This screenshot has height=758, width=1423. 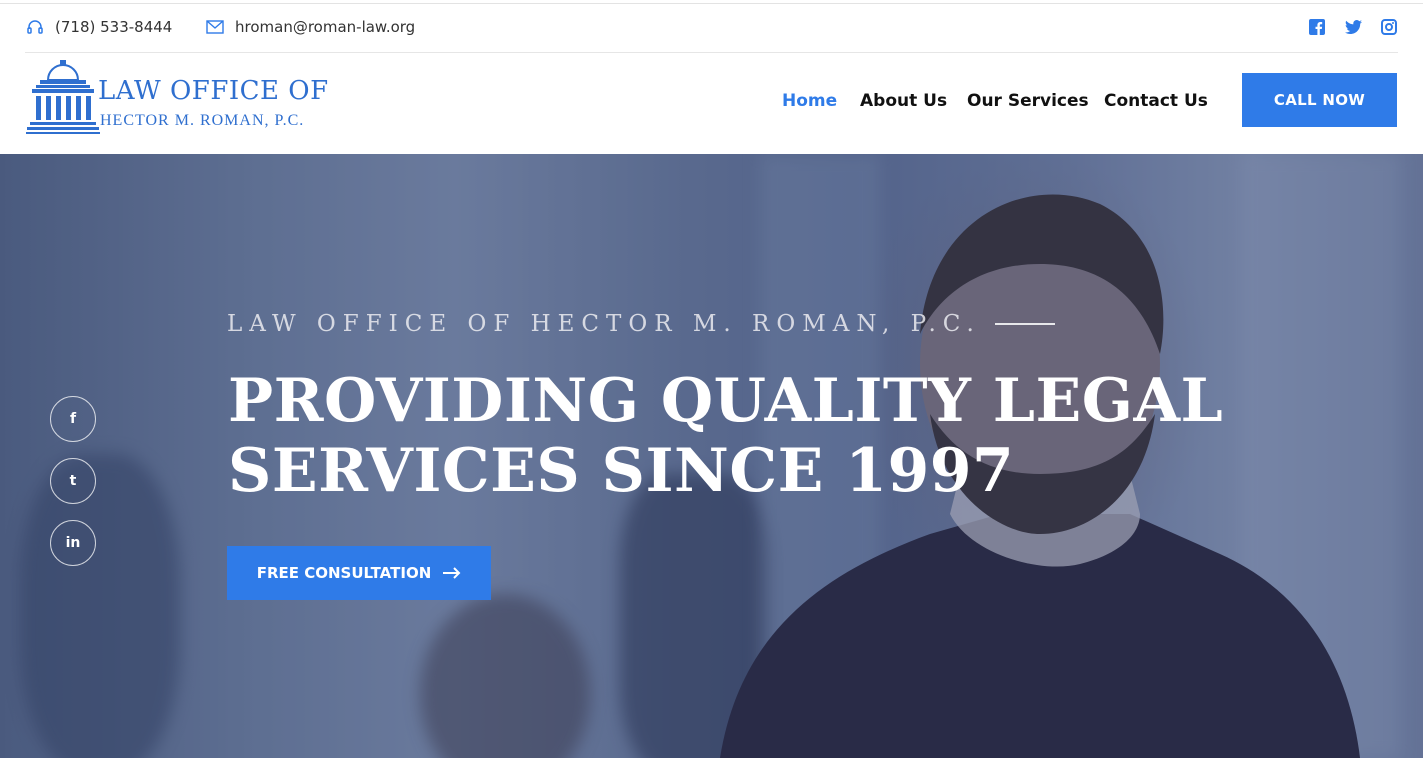 What do you see at coordinates (213, 91) in the screenshot?
I see `logo-title: LAW OFFICE OF` at bounding box center [213, 91].